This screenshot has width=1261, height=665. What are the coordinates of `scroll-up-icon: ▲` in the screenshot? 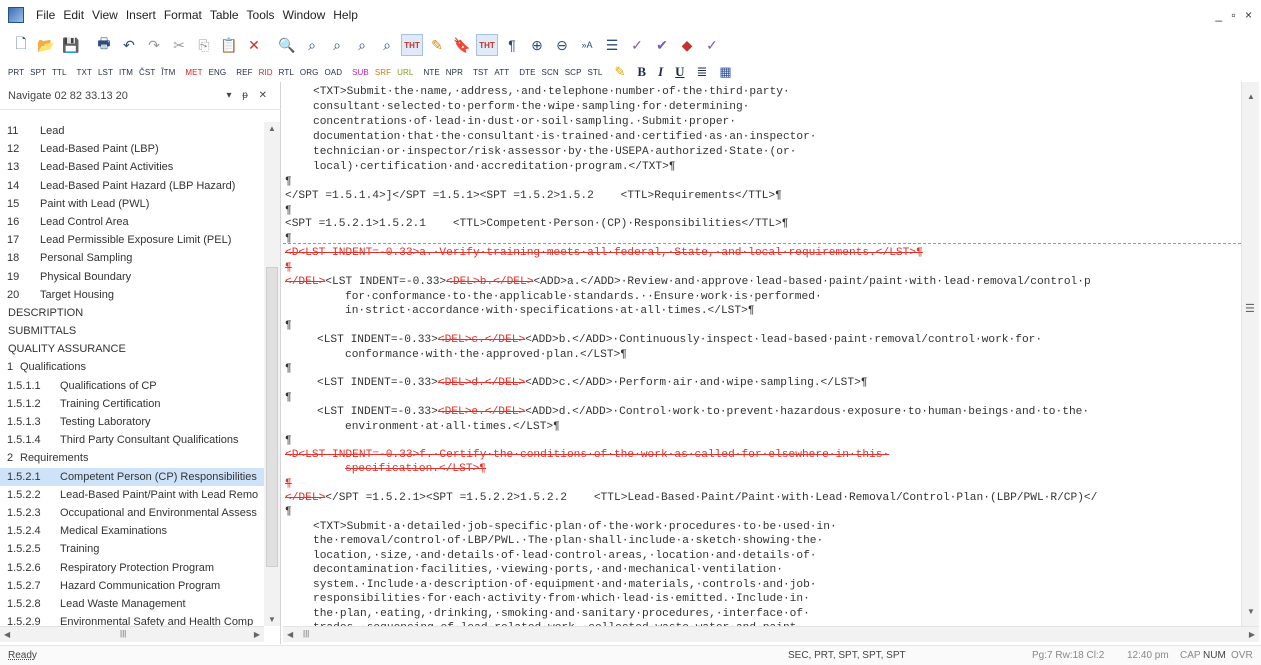 It's located at (272, 128).